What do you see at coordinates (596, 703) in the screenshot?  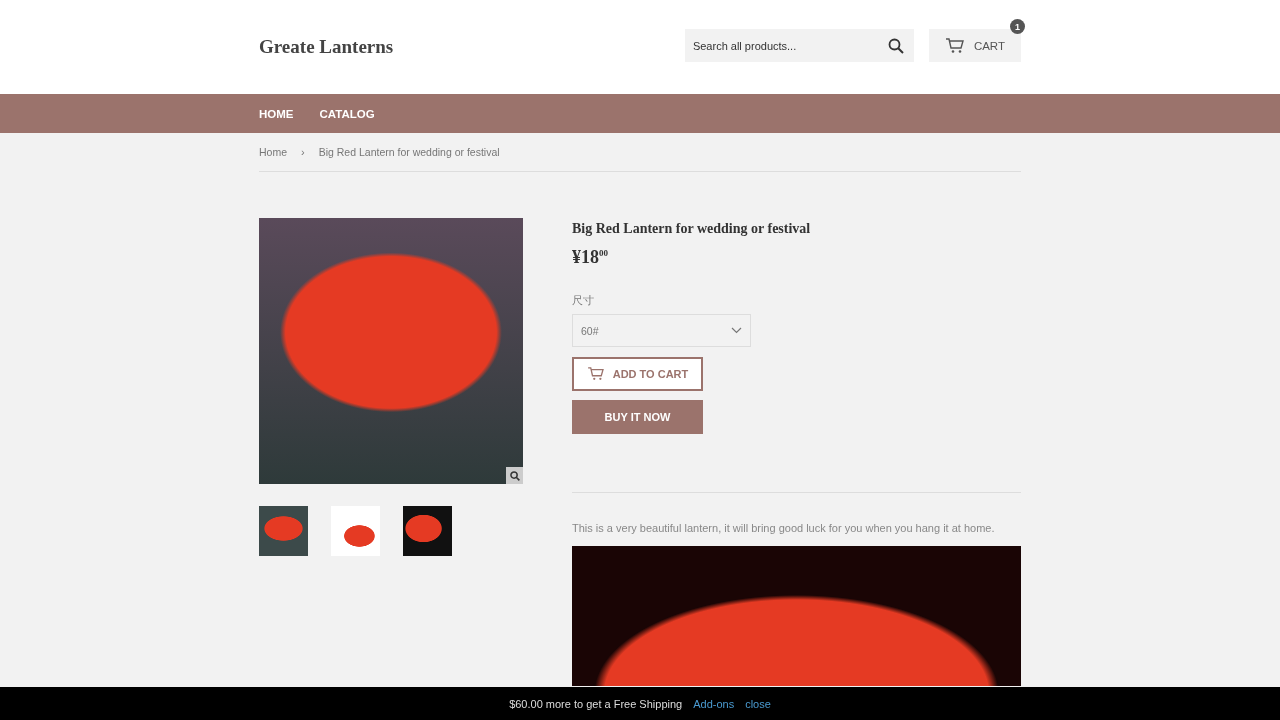 I see `shipping-message: $60.00 more to get a Free Shipping` at bounding box center [596, 703].